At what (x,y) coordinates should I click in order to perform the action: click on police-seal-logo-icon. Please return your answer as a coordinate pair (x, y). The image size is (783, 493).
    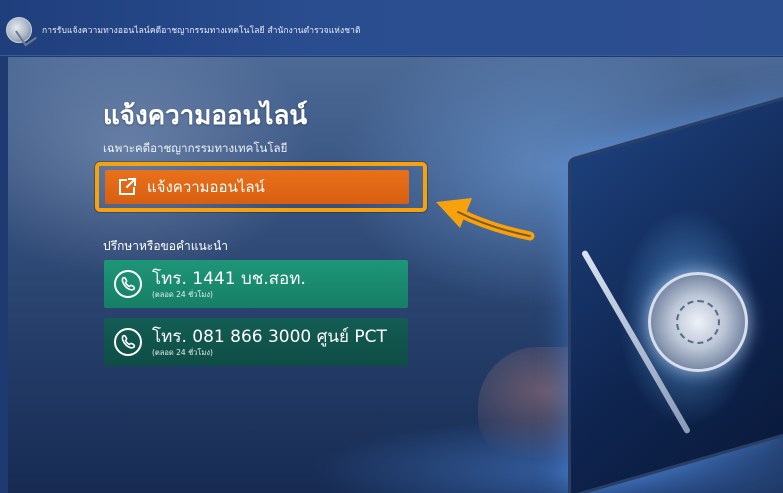
    Looking at the image, I should click on (21, 32).